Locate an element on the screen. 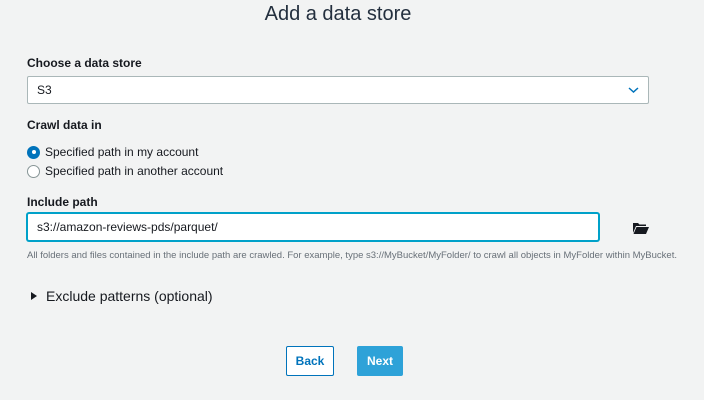  folder-open-icon is located at coordinates (641, 228).